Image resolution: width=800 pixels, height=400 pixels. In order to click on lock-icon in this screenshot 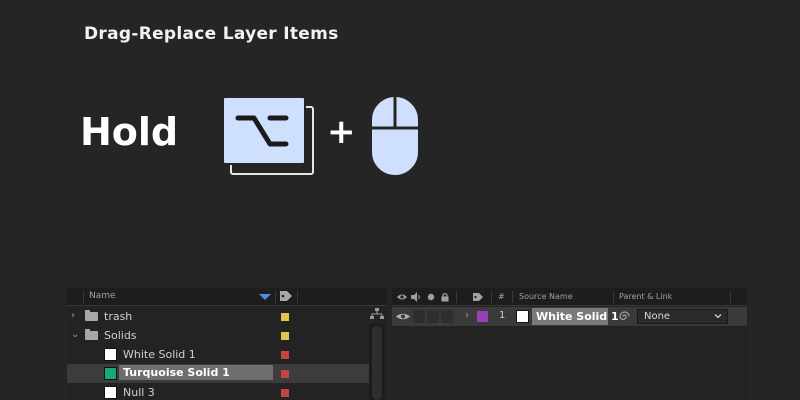, I will do `click(445, 297)`.